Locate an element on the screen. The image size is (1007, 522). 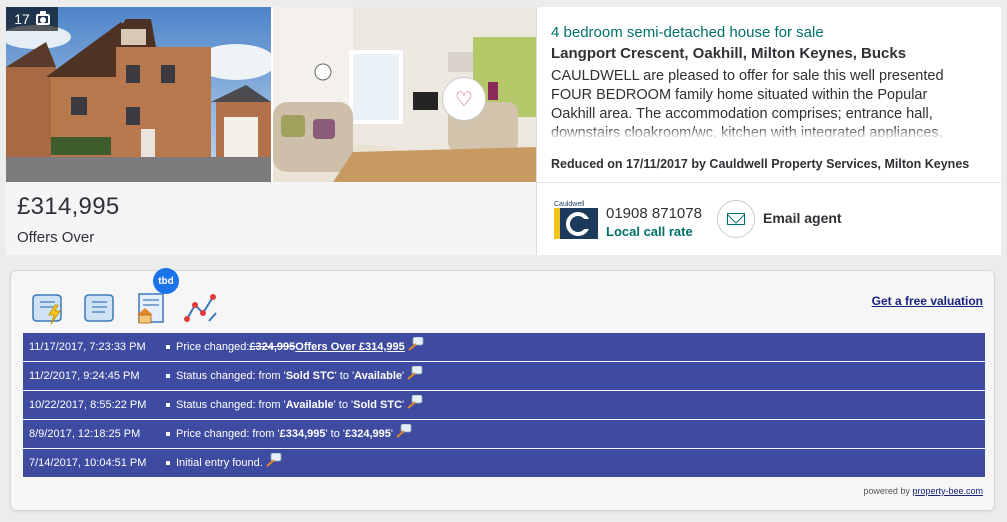
new-price: Offers Over £314,995 is located at coordinates (350, 347).